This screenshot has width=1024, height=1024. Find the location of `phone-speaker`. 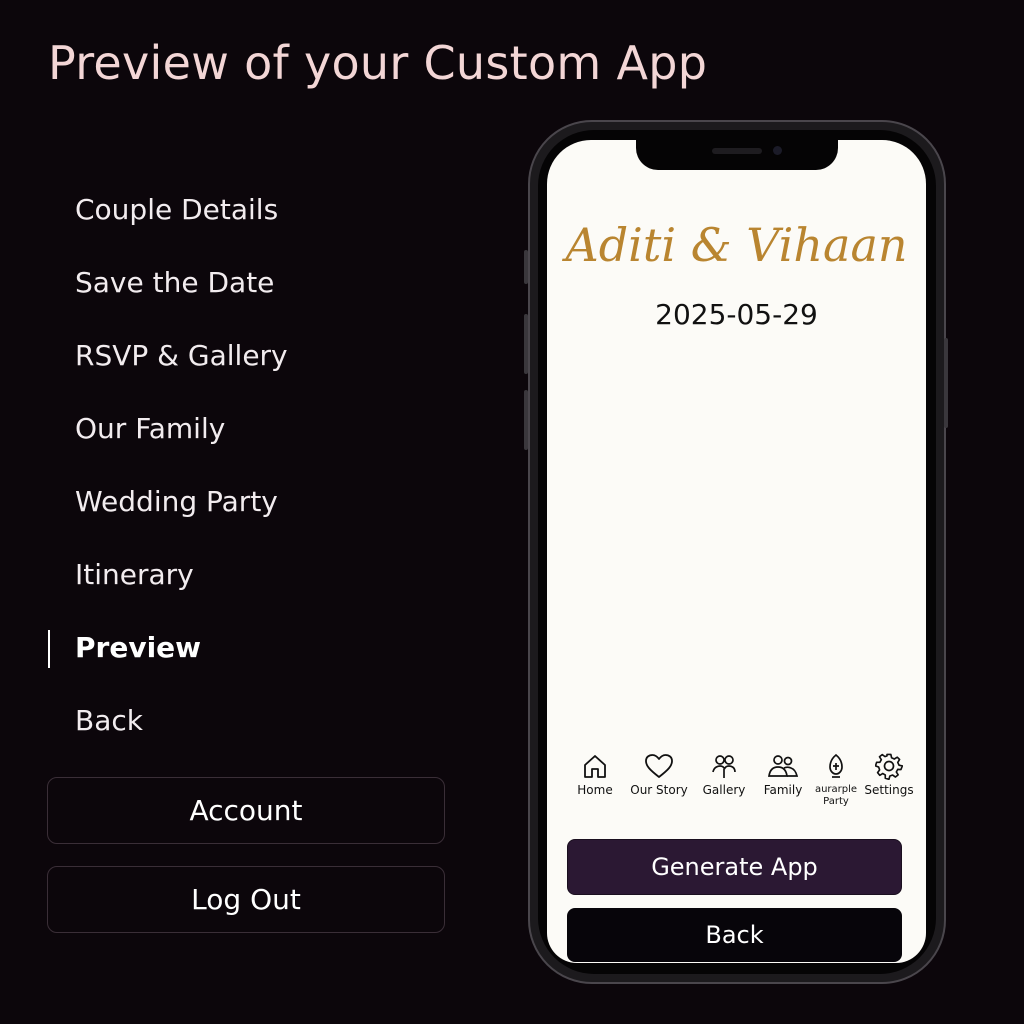

phone-speaker is located at coordinates (737, 151).